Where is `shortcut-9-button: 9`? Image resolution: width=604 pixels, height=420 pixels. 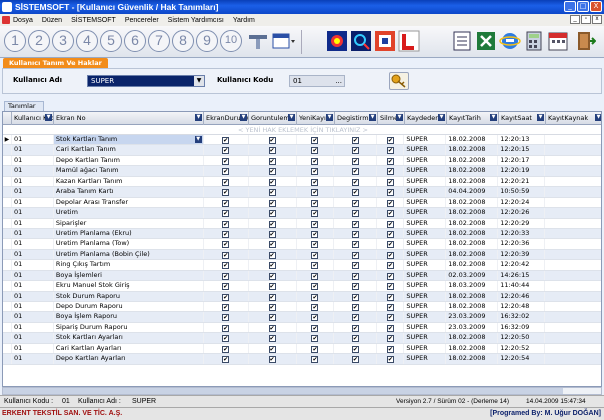 shortcut-9-button: 9 is located at coordinates (207, 41).